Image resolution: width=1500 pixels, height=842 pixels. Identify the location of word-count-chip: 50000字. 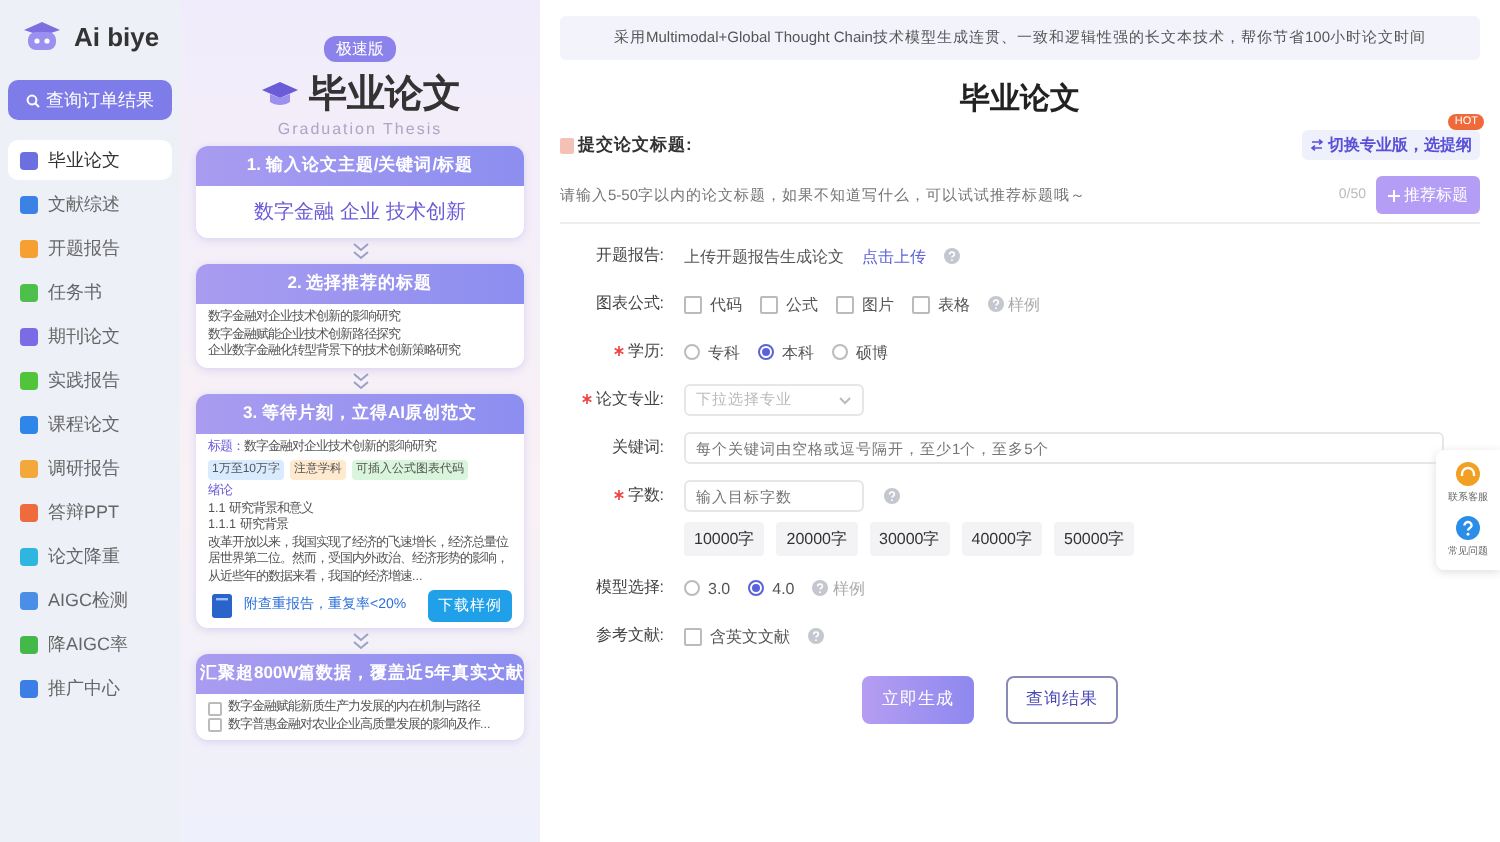
(1094, 539).